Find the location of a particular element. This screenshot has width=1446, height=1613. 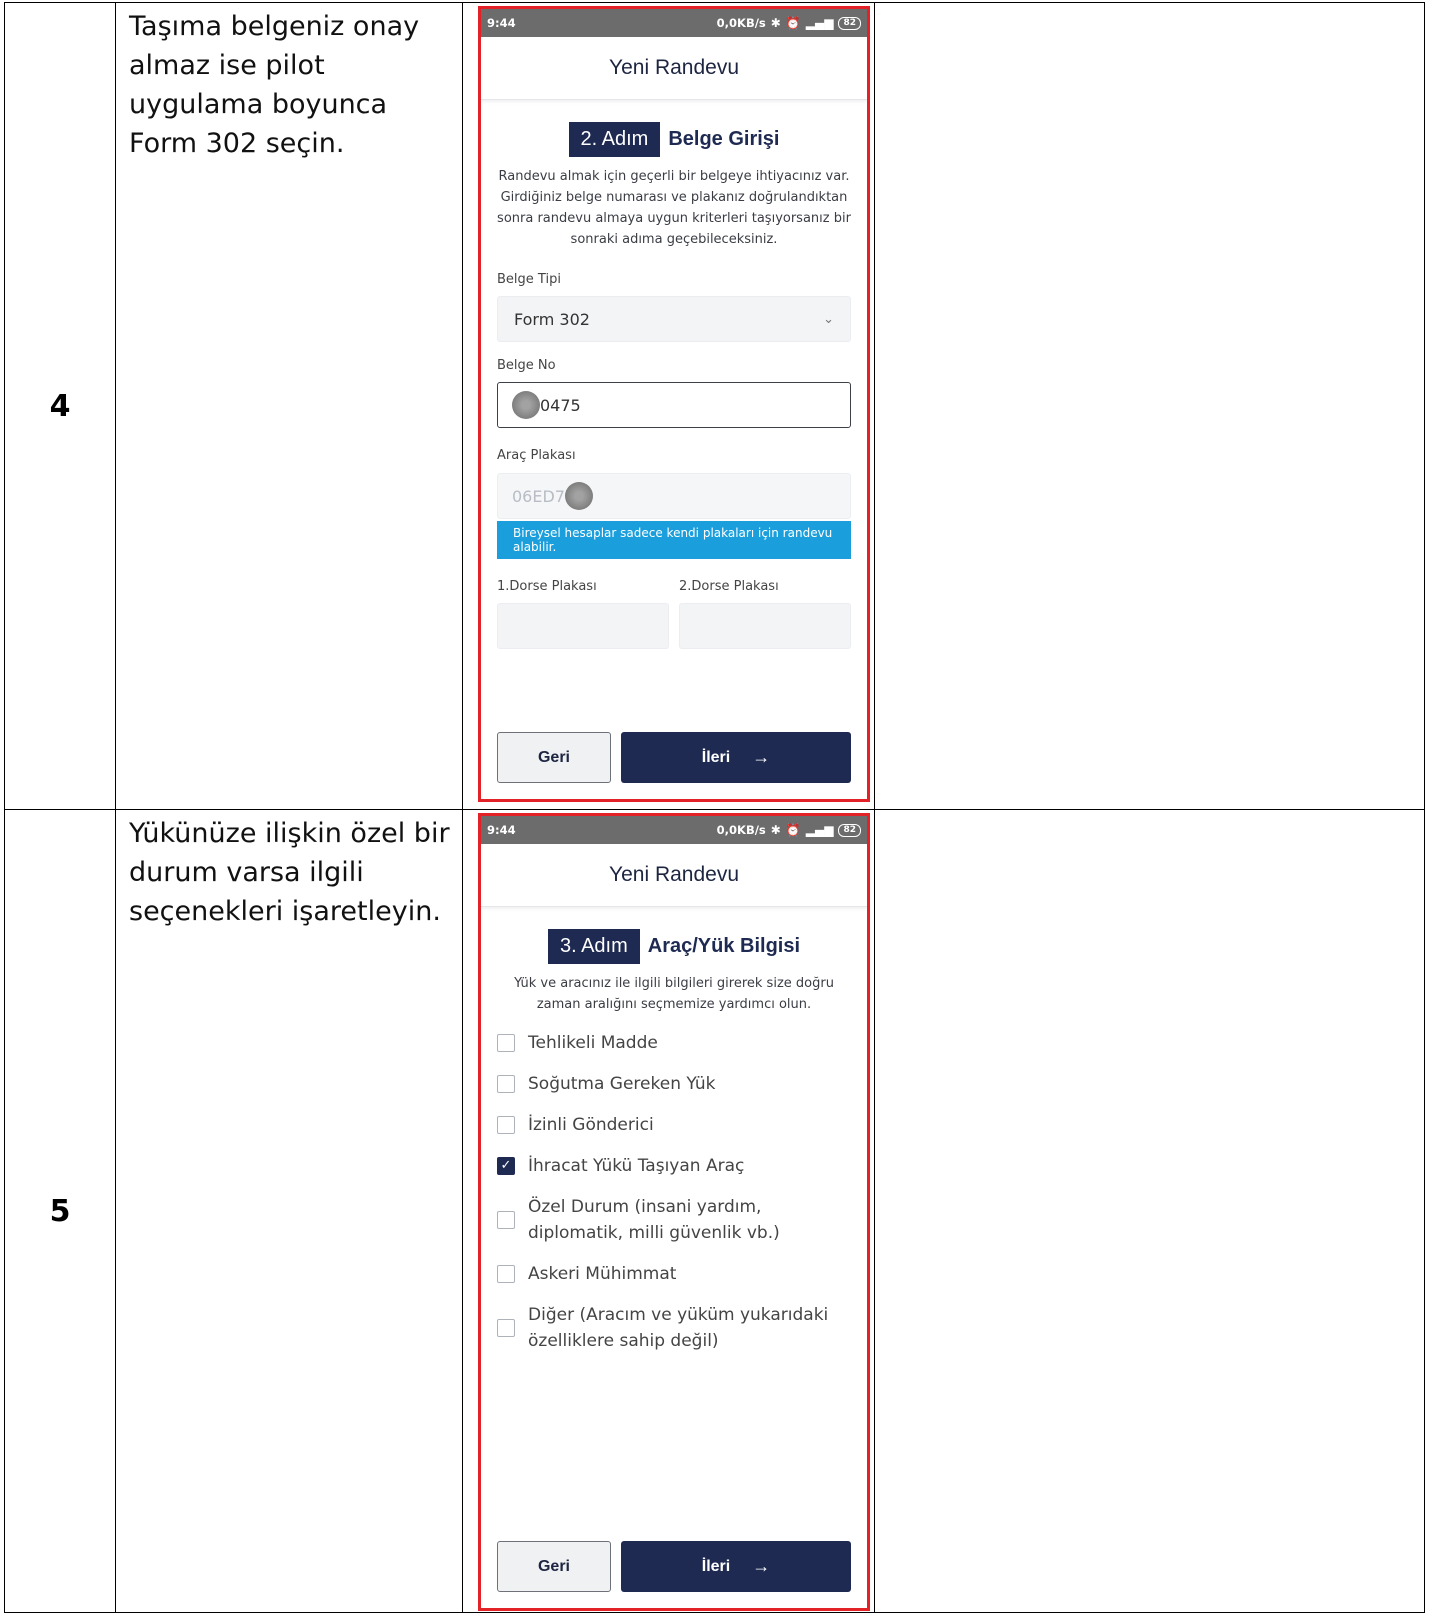

step-cell: 5 is located at coordinates (60, 1211).